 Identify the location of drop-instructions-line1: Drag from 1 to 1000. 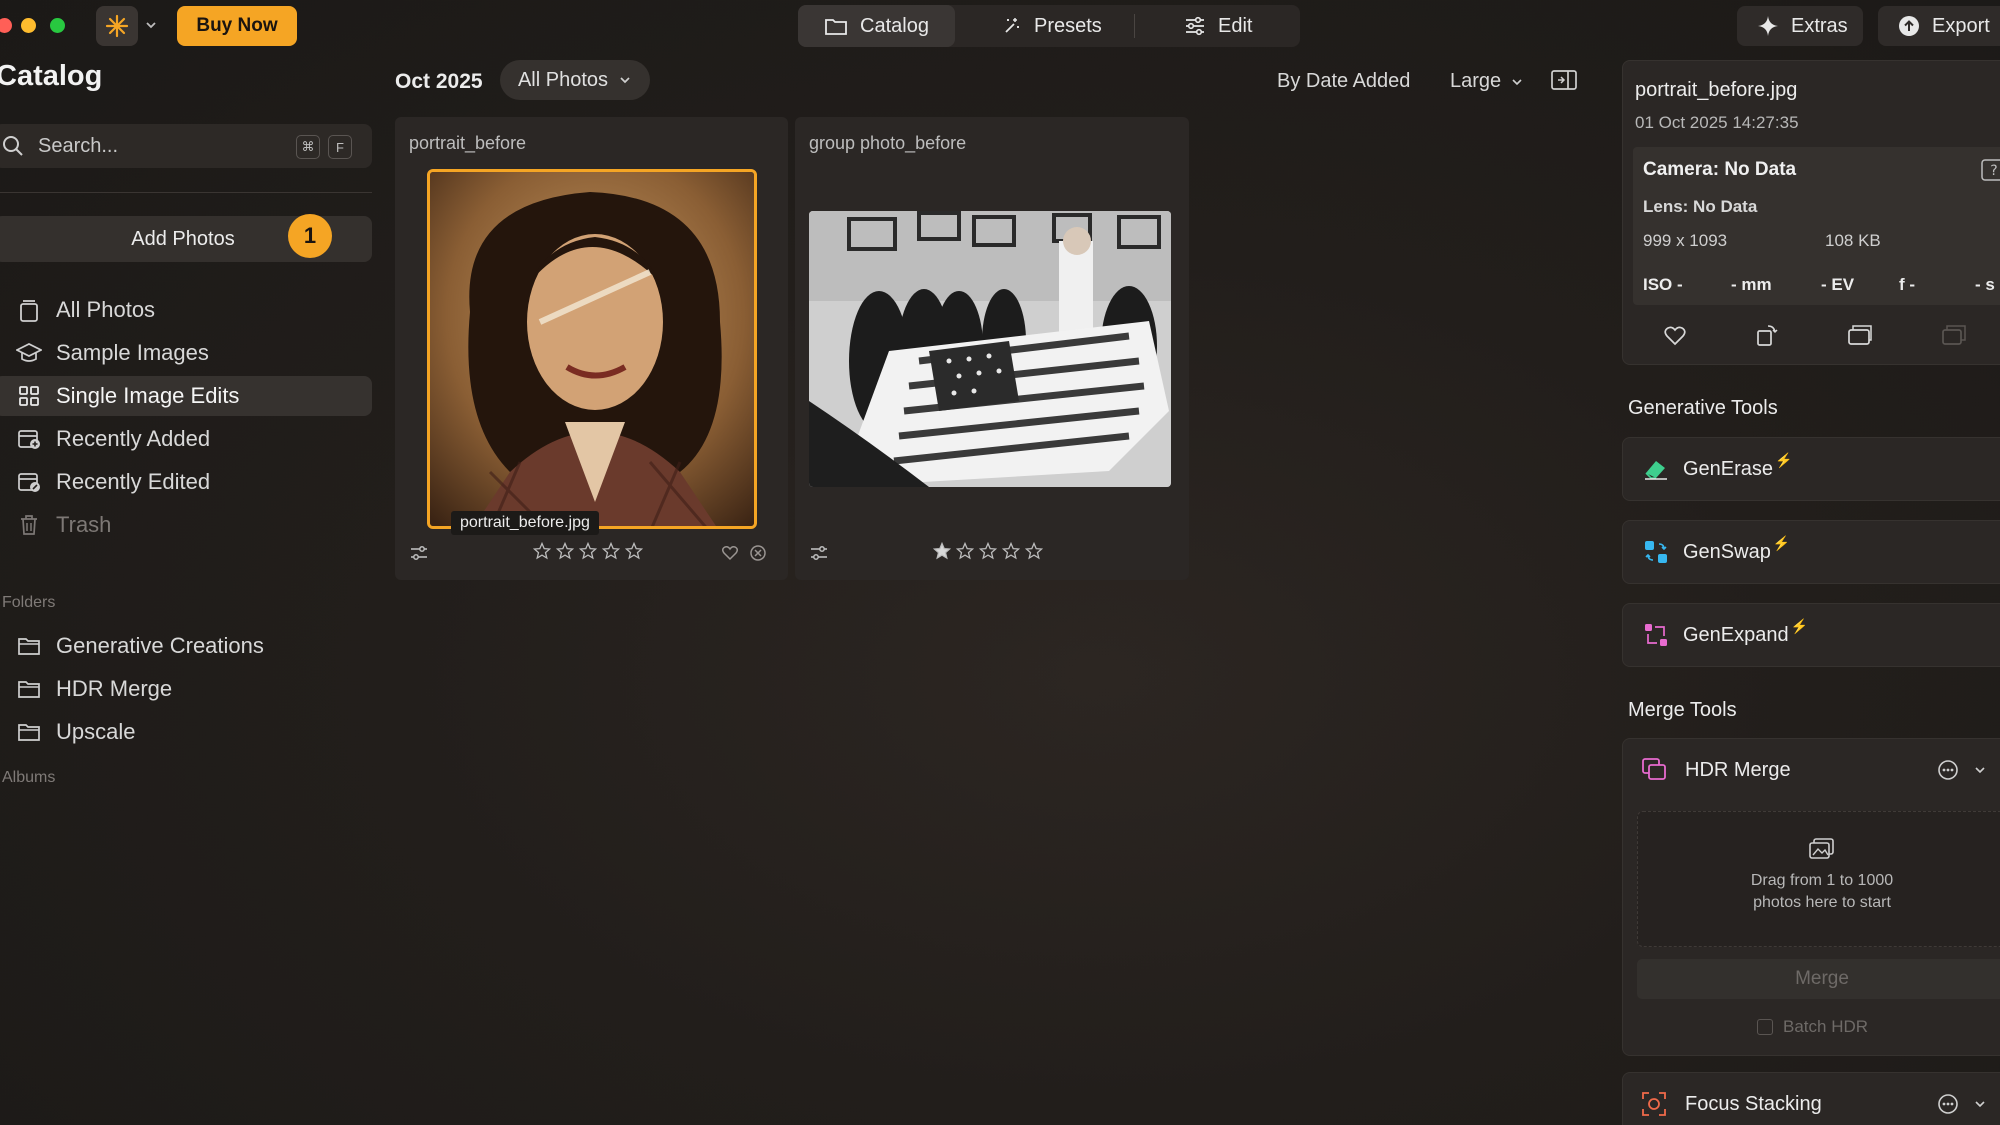
(1822, 880).